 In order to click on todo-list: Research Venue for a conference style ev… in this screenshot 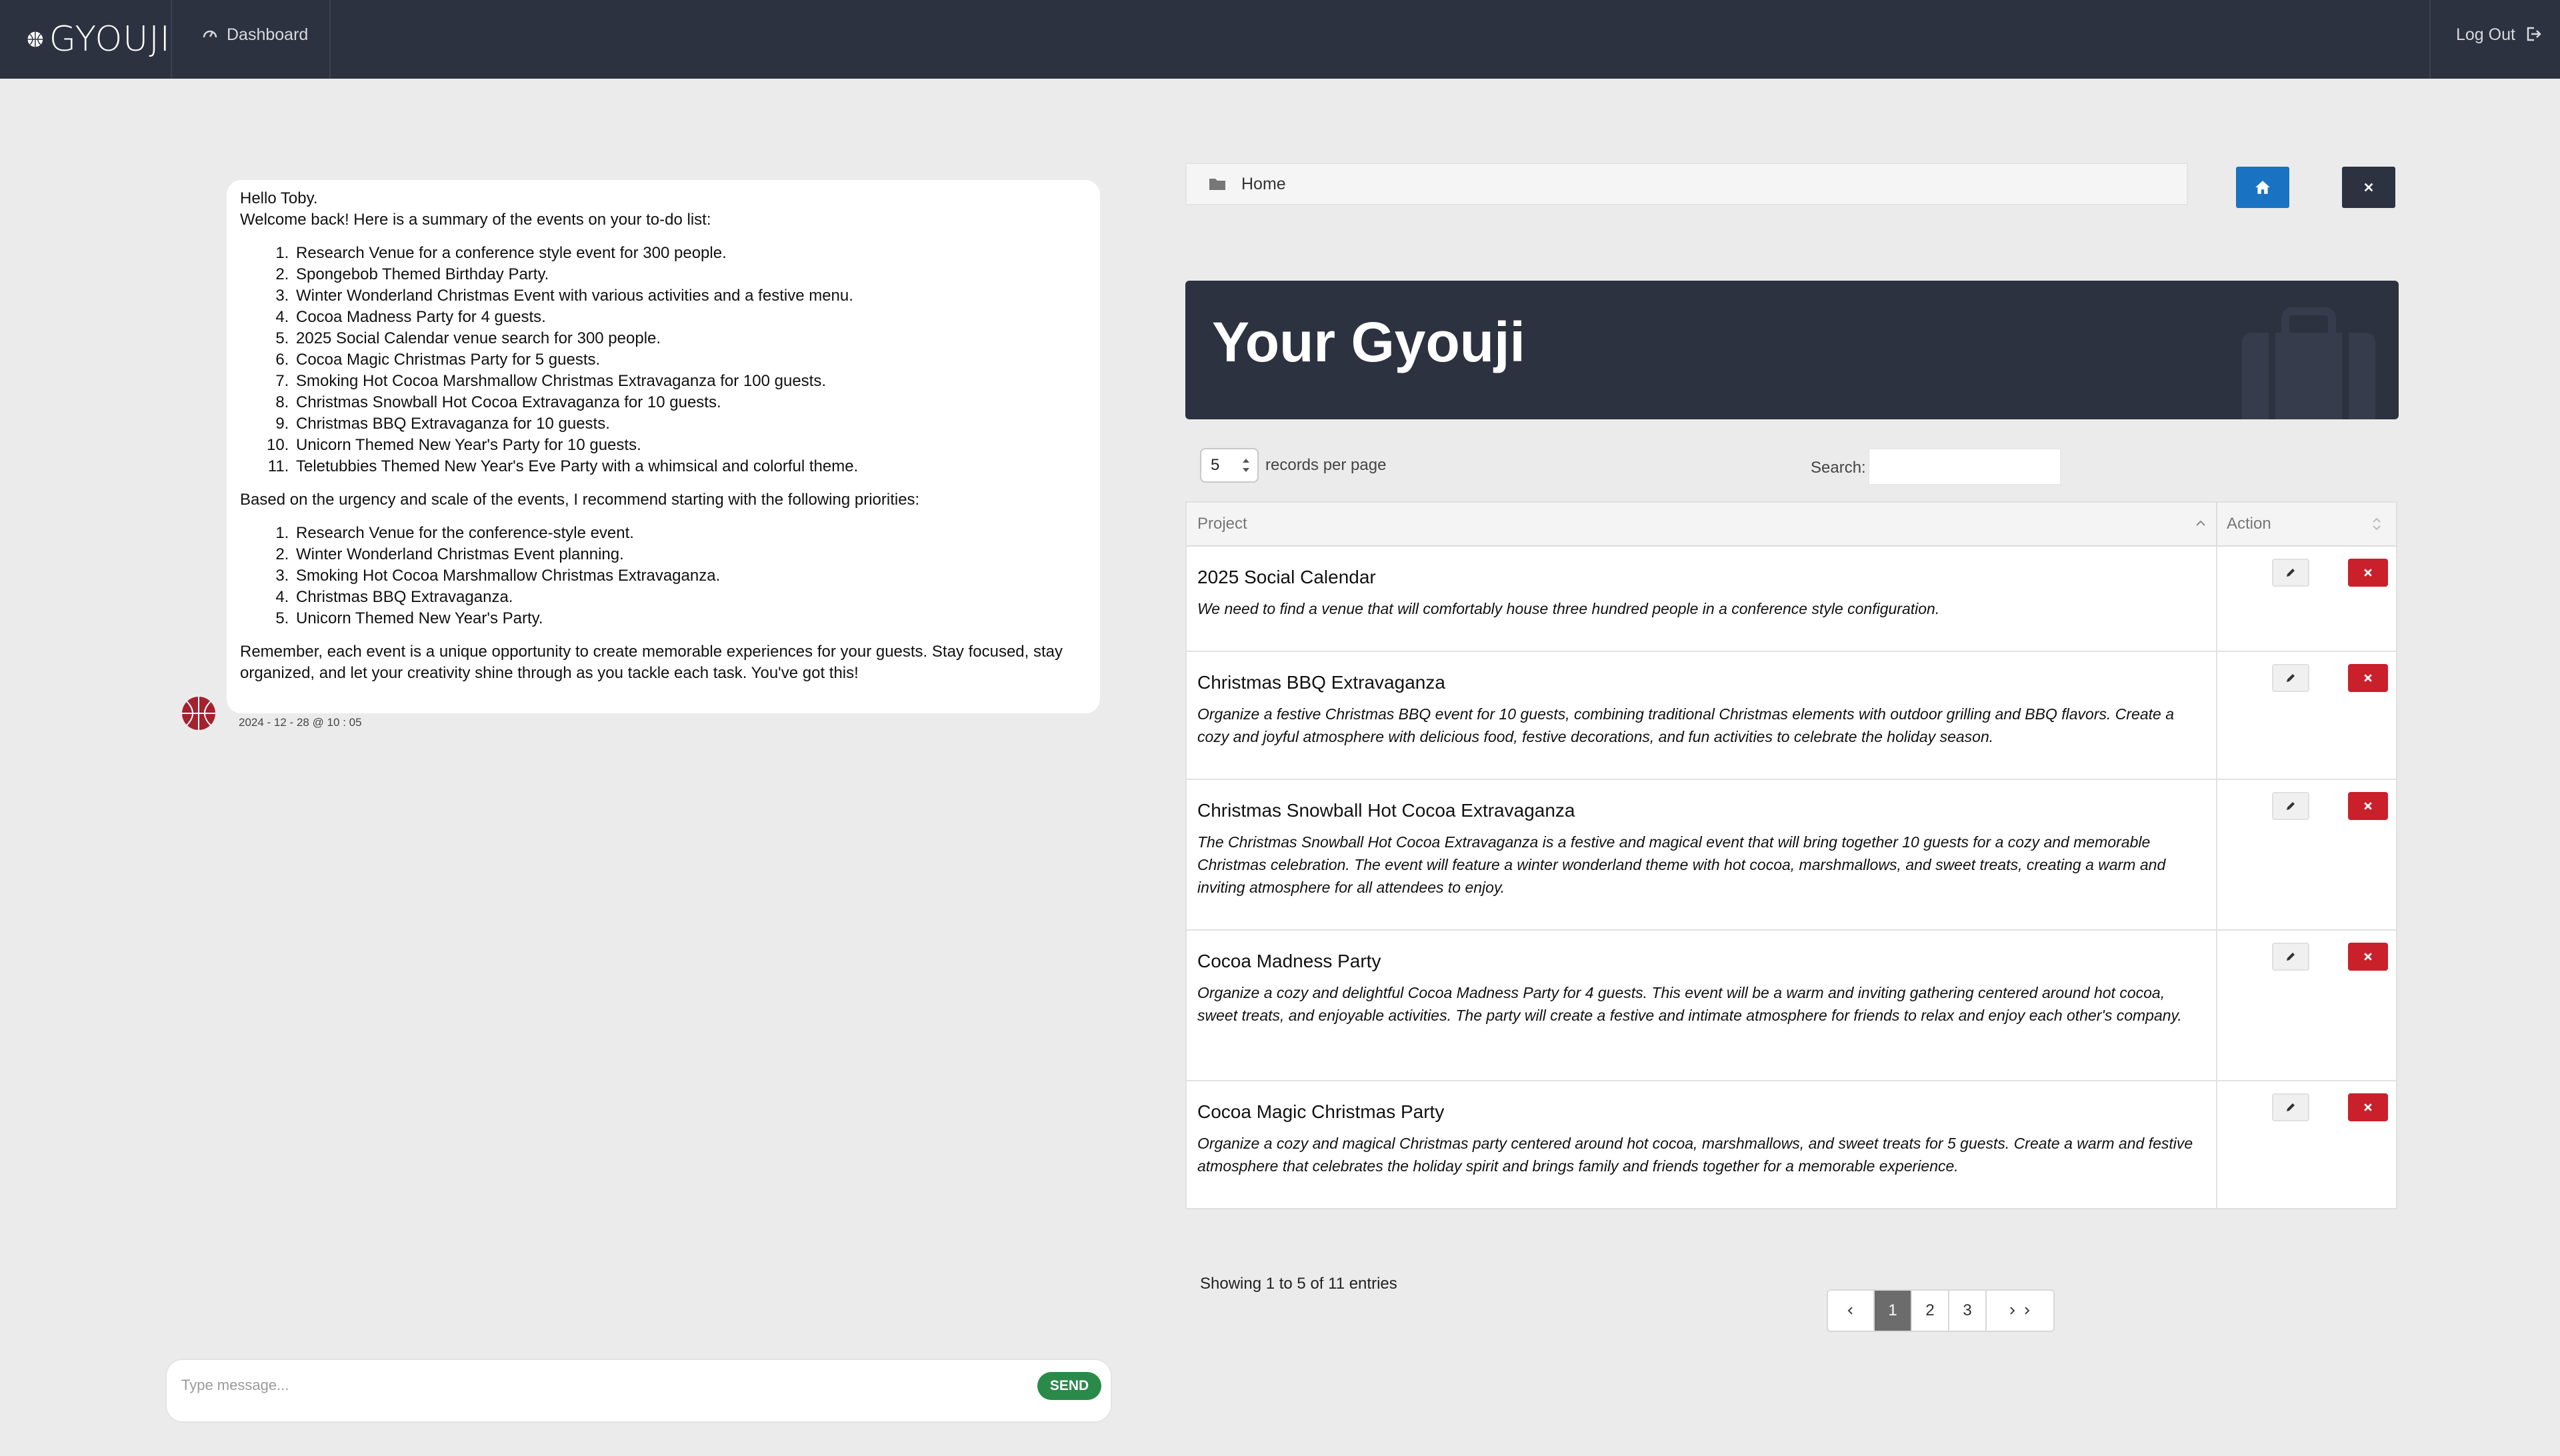, I will do `click(663, 360)`.